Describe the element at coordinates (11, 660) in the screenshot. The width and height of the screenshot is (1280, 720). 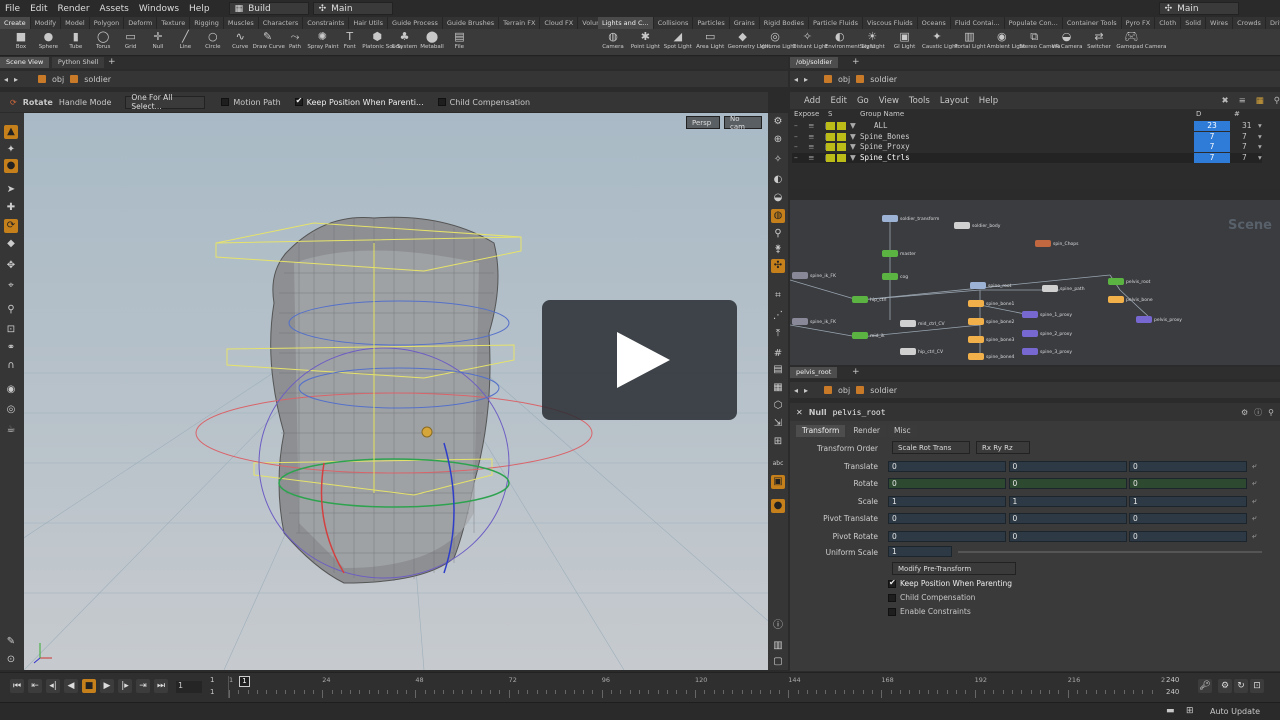
I see `lock-view-icon: ⊙` at that location.